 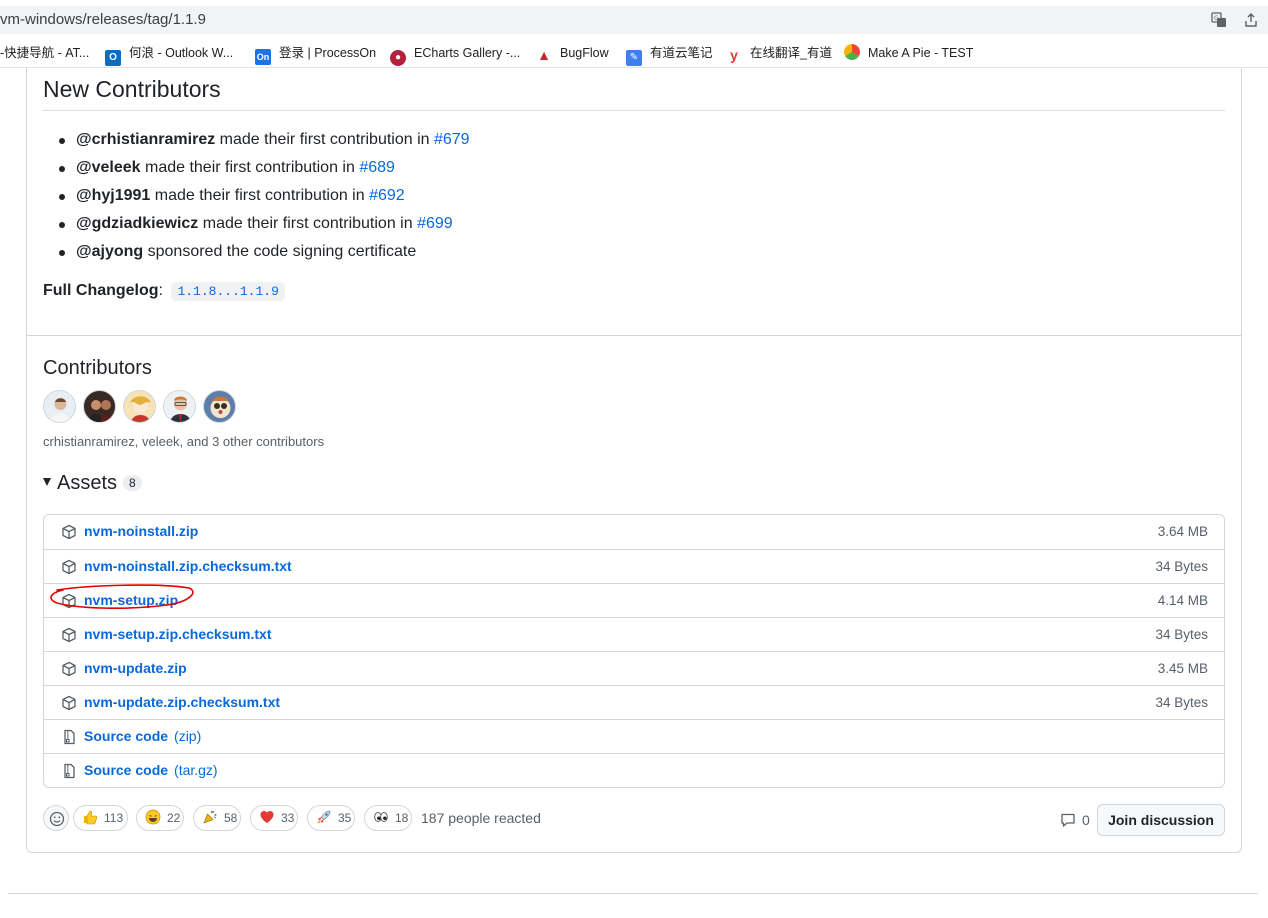 What do you see at coordinates (634, 600) in the screenshot?
I see `asset-row: nvm-setup.zip 4.14 MB` at bounding box center [634, 600].